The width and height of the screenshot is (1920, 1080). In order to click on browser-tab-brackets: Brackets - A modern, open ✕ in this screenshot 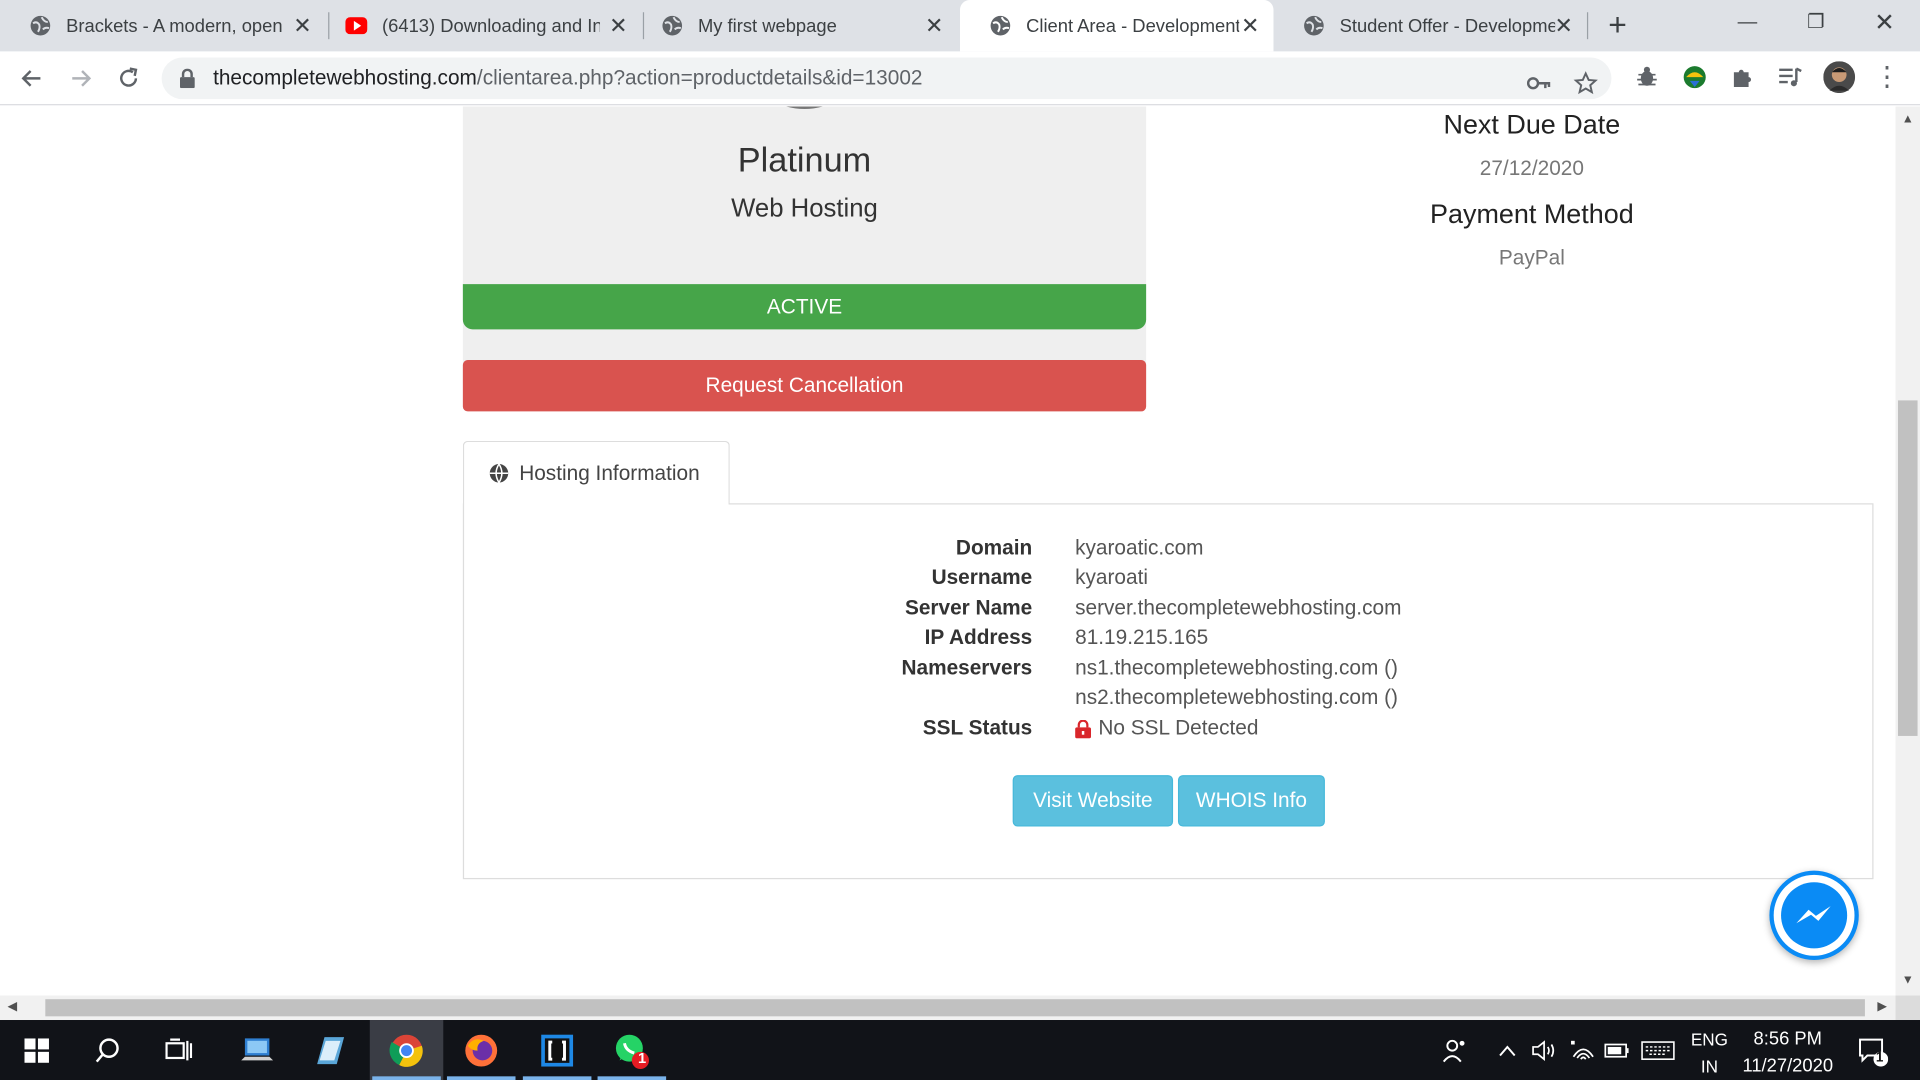, I will do `click(163, 25)`.